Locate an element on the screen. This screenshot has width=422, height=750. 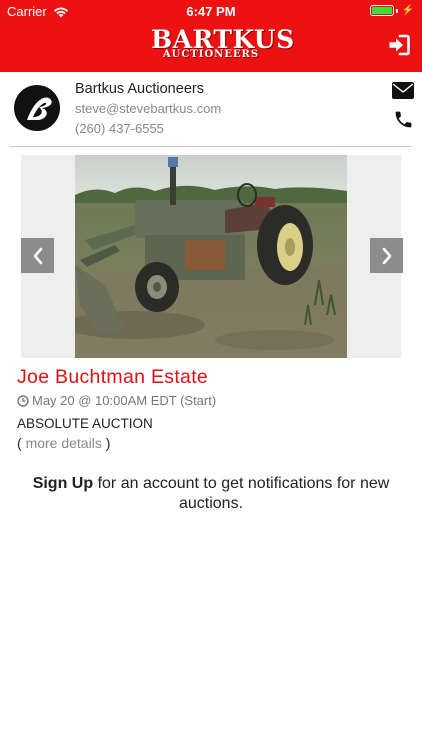
carousel-next-button is located at coordinates (386, 255).